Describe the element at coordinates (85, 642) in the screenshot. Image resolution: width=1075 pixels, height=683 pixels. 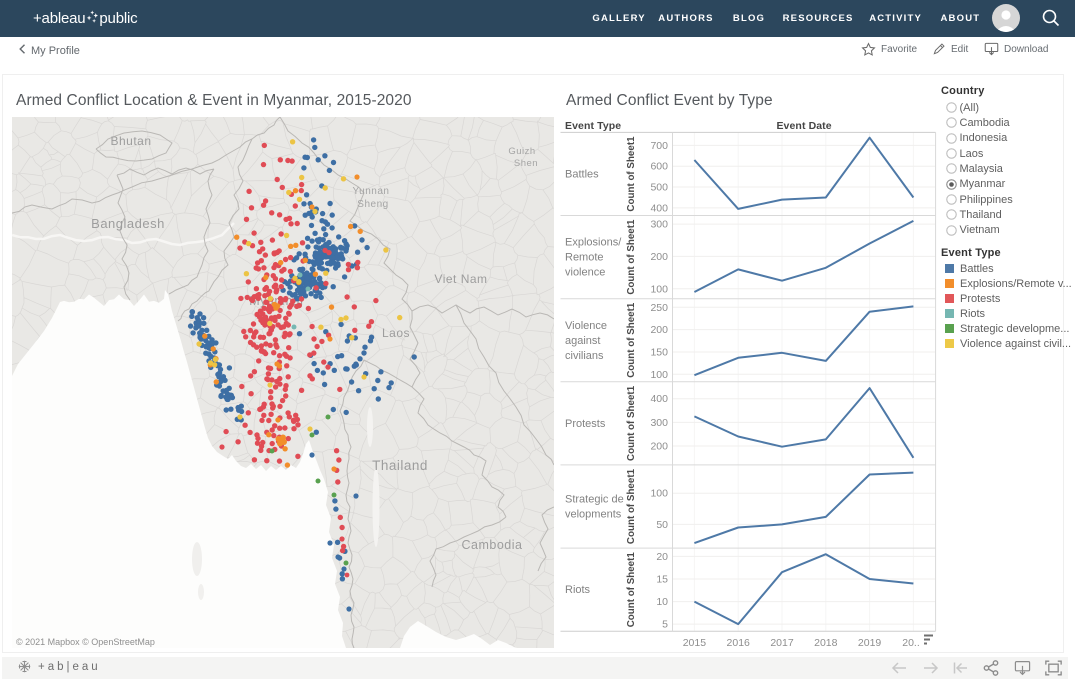
I see `svg-text: © 2021 Mapbox © OpenStreetMap` at that location.